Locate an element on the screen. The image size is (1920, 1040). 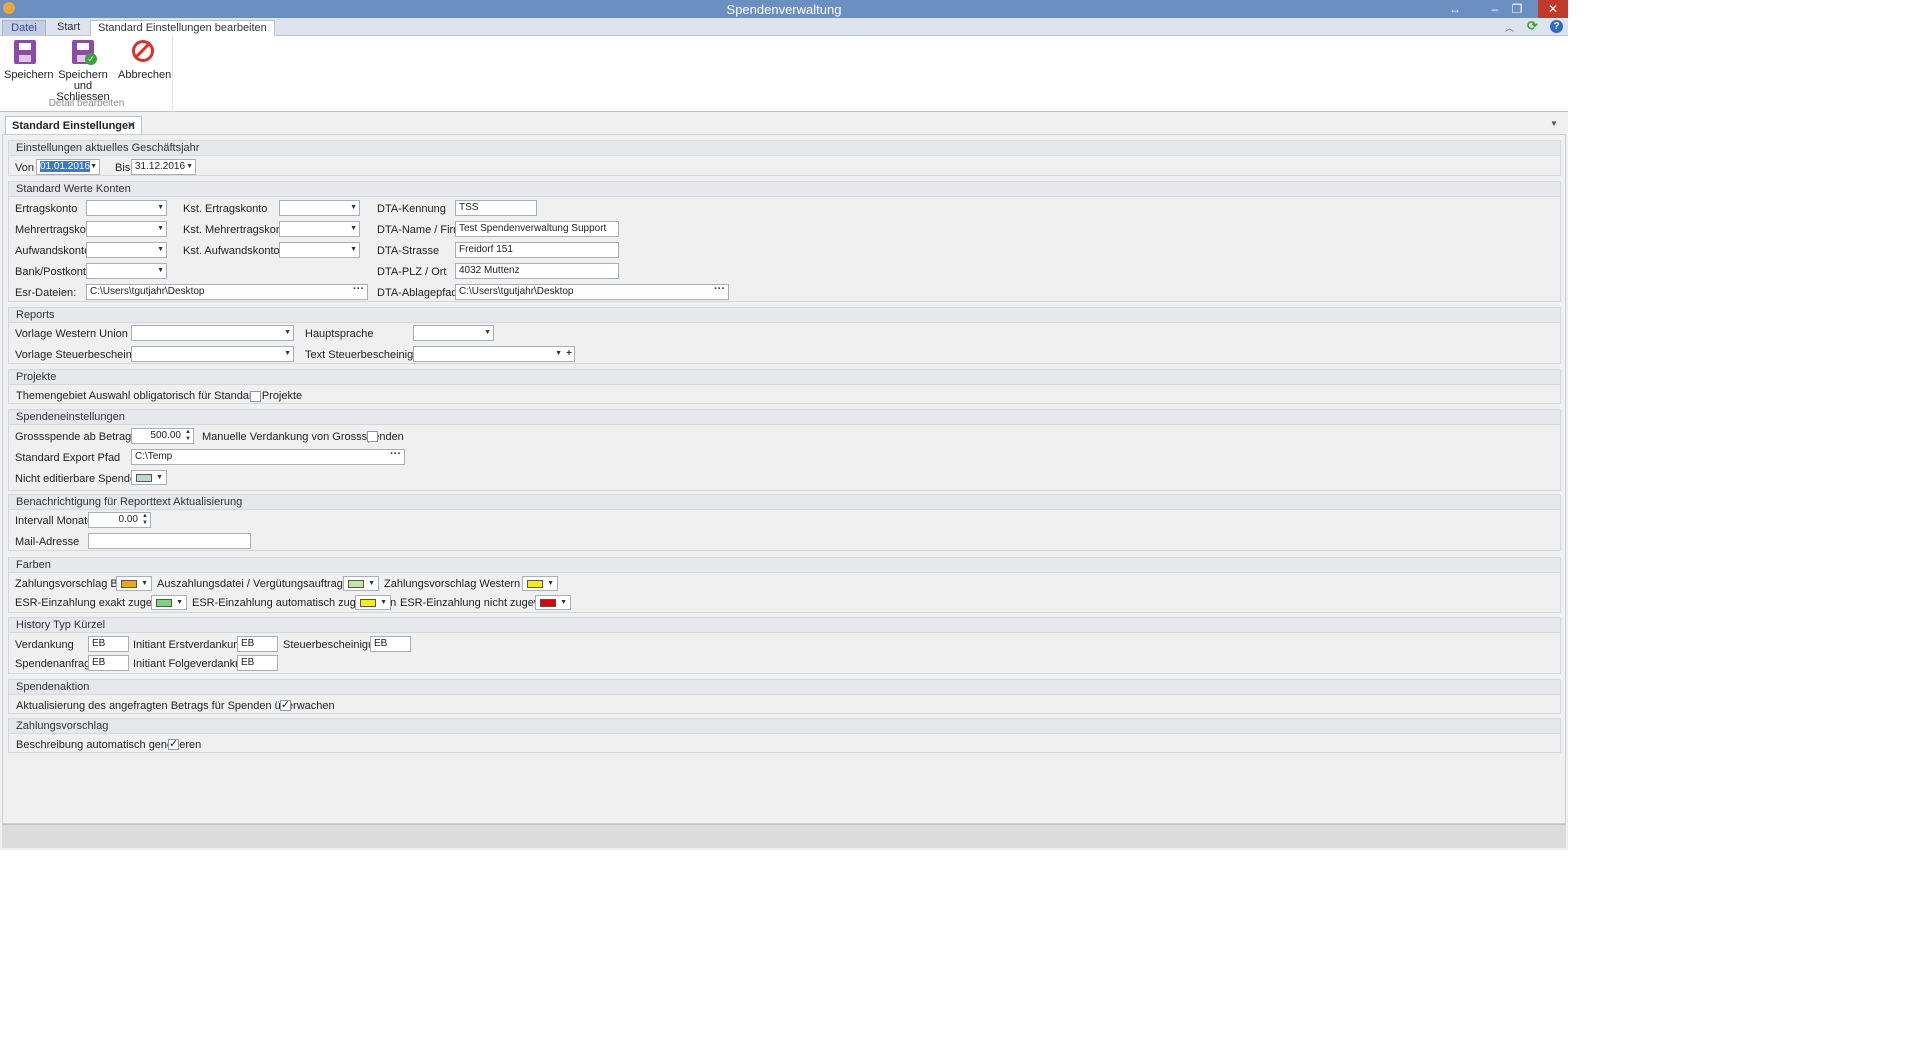
esr-dateien-input: C:\Users\tgutjahr\Desktop ··· is located at coordinates (227, 292).